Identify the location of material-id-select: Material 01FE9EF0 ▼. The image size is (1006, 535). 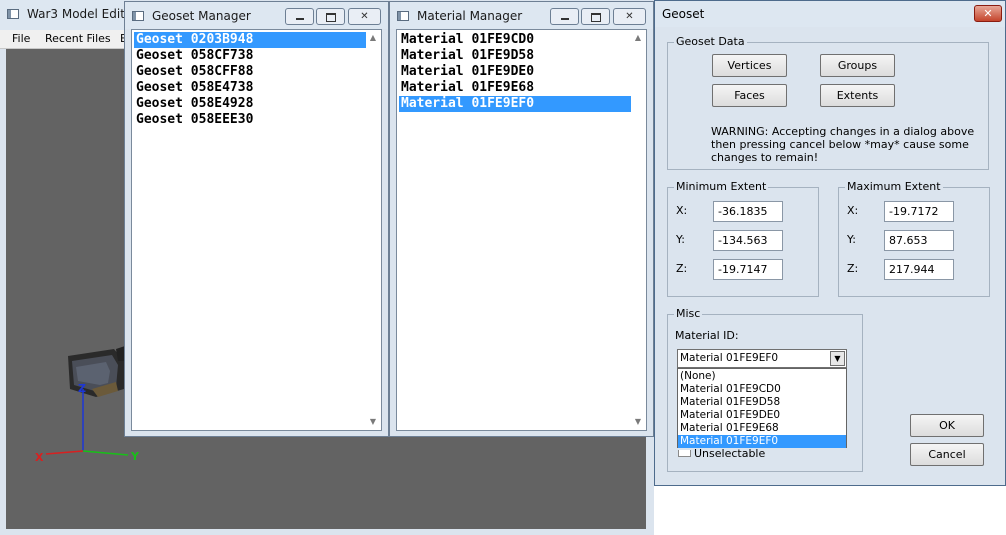
(762, 358).